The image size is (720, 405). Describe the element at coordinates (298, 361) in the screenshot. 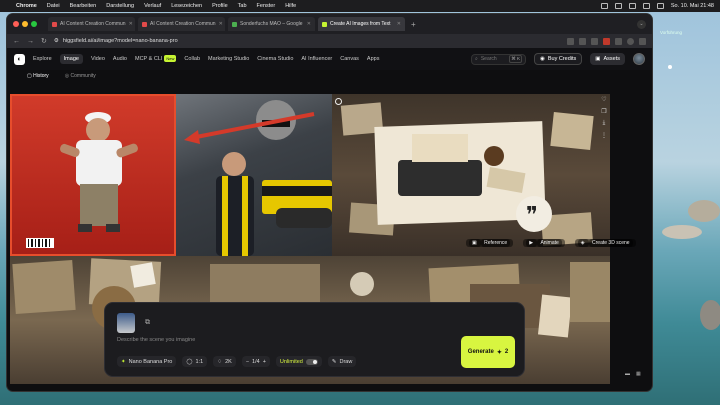

I see `unlimited-toggle: Unlimited` at that location.